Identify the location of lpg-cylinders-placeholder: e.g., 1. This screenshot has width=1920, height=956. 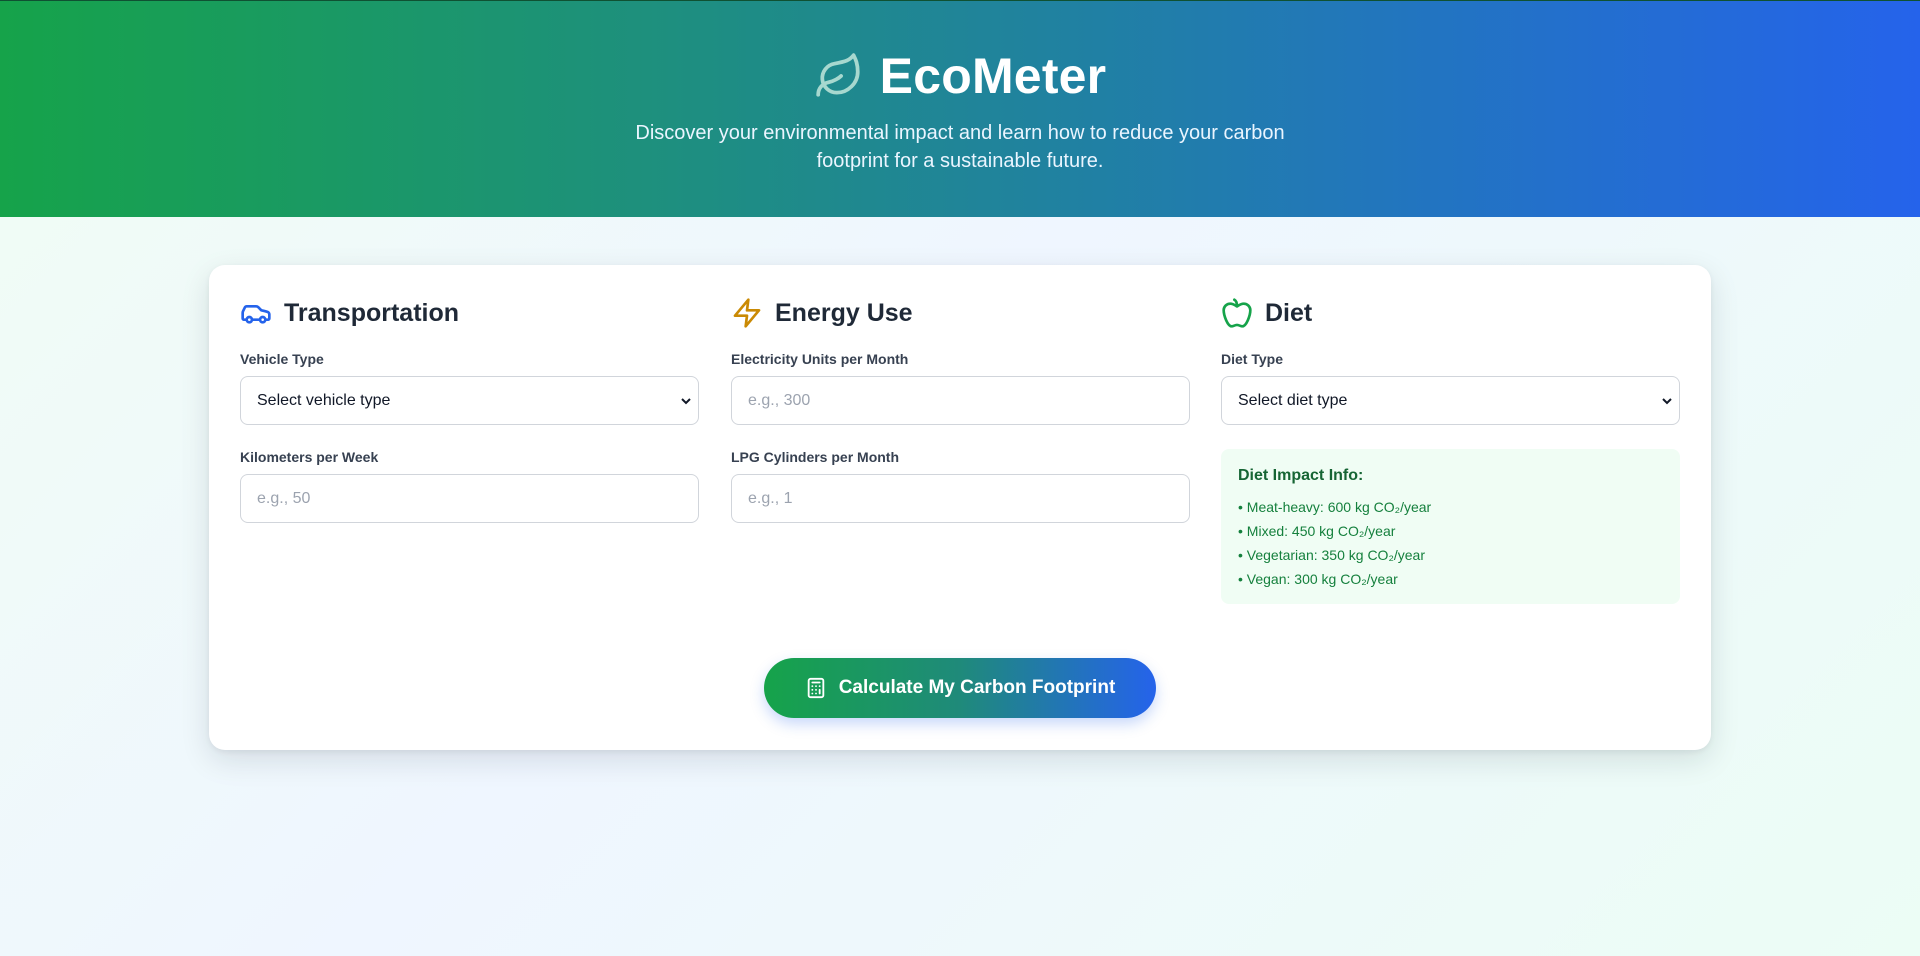
(770, 498).